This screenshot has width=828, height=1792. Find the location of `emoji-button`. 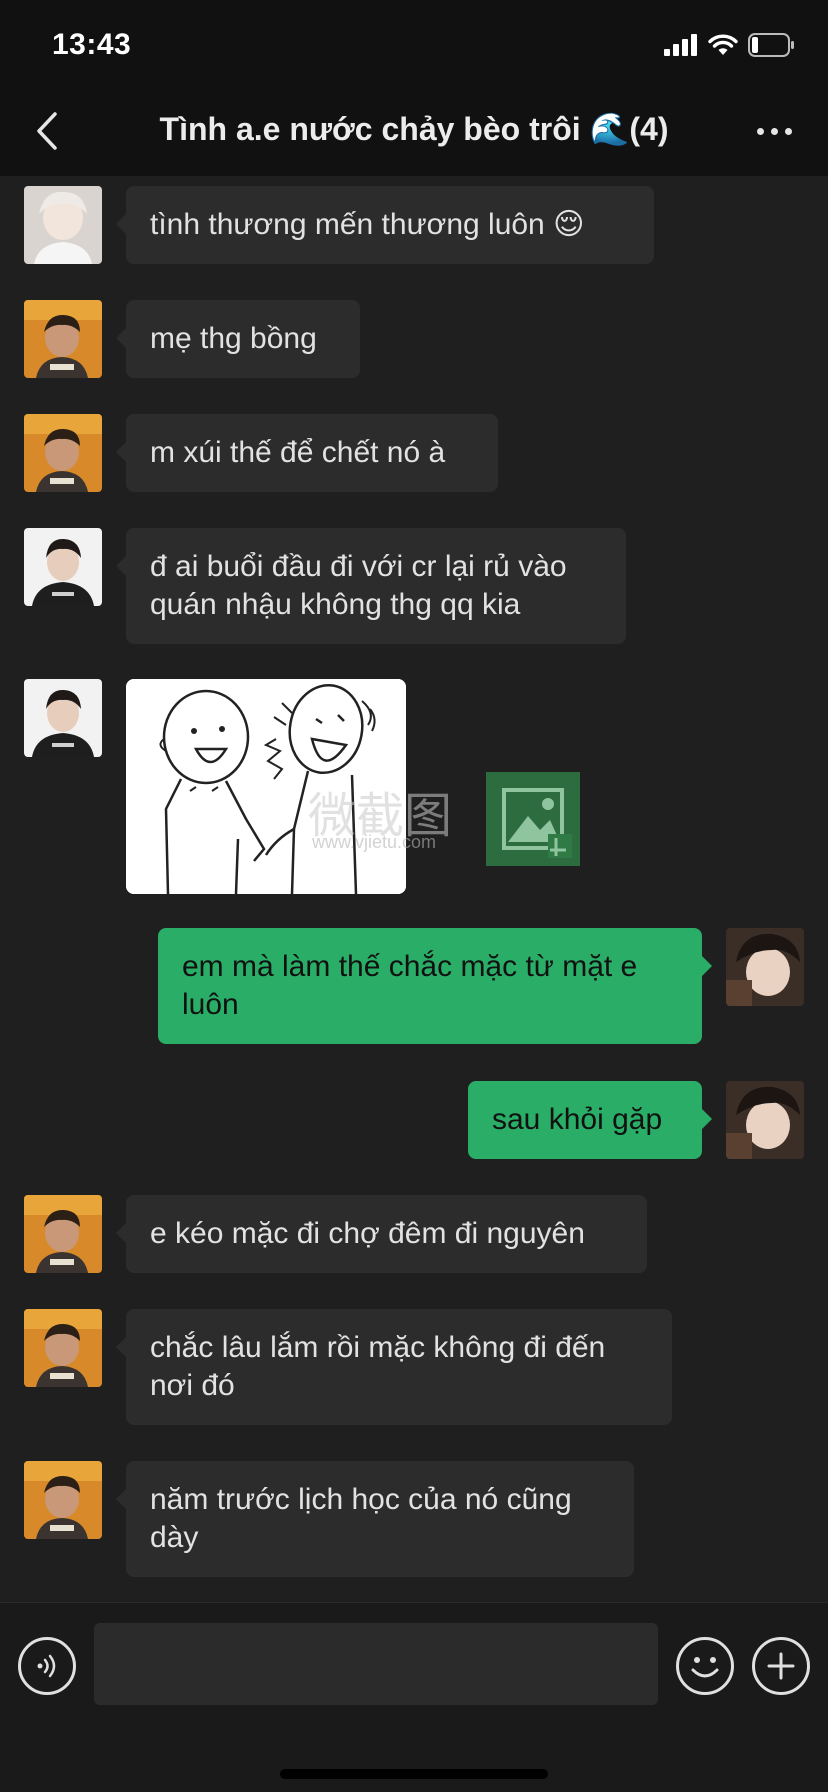

emoji-button is located at coordinates (705, 1666).